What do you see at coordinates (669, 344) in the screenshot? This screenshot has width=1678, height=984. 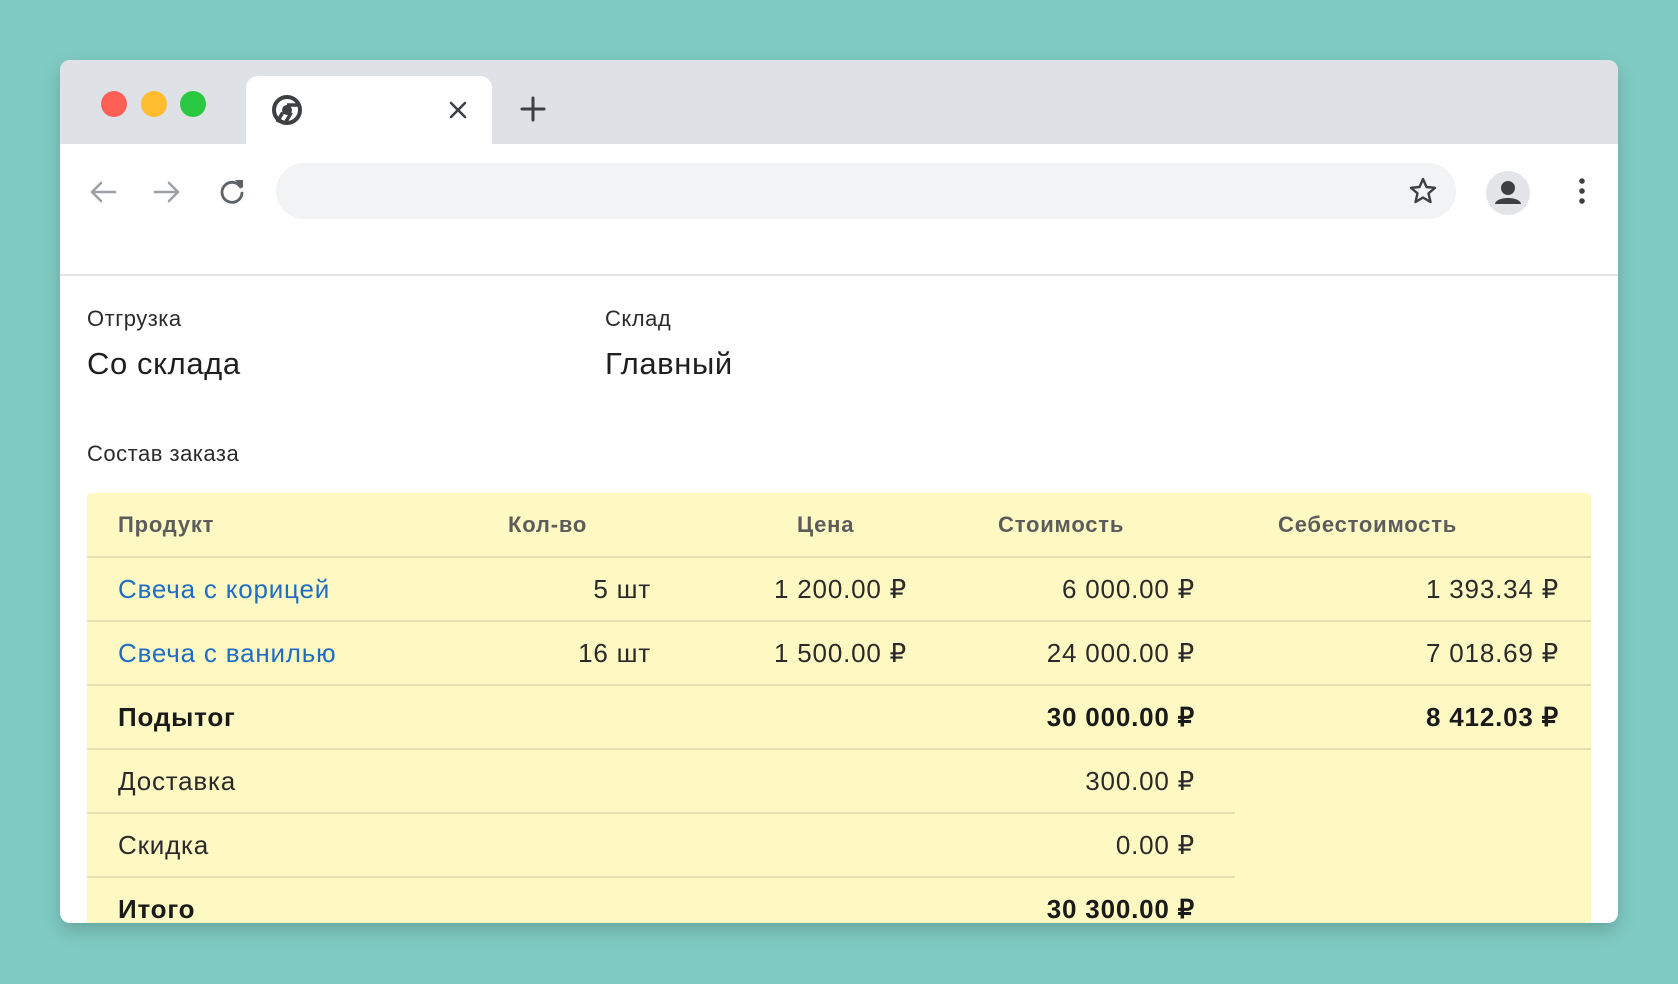 I see `warehouse-field: Склад Главный` at bounding box center [669, 344].